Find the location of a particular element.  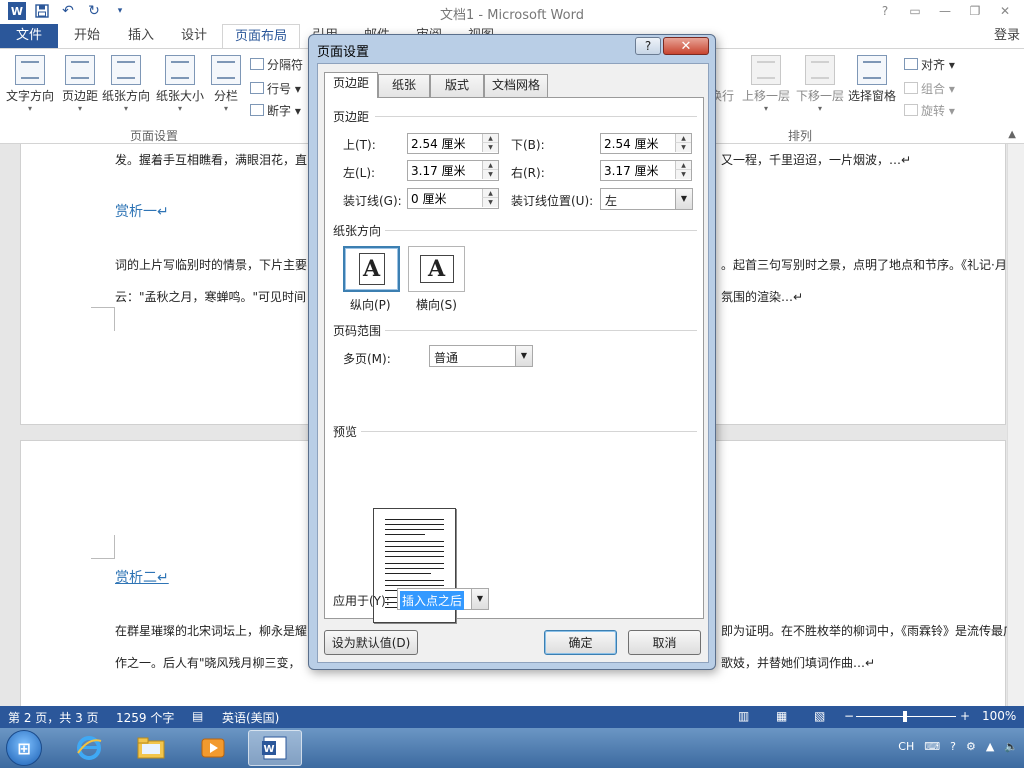

bring-forward-icon is located at coordinates (766, 70).